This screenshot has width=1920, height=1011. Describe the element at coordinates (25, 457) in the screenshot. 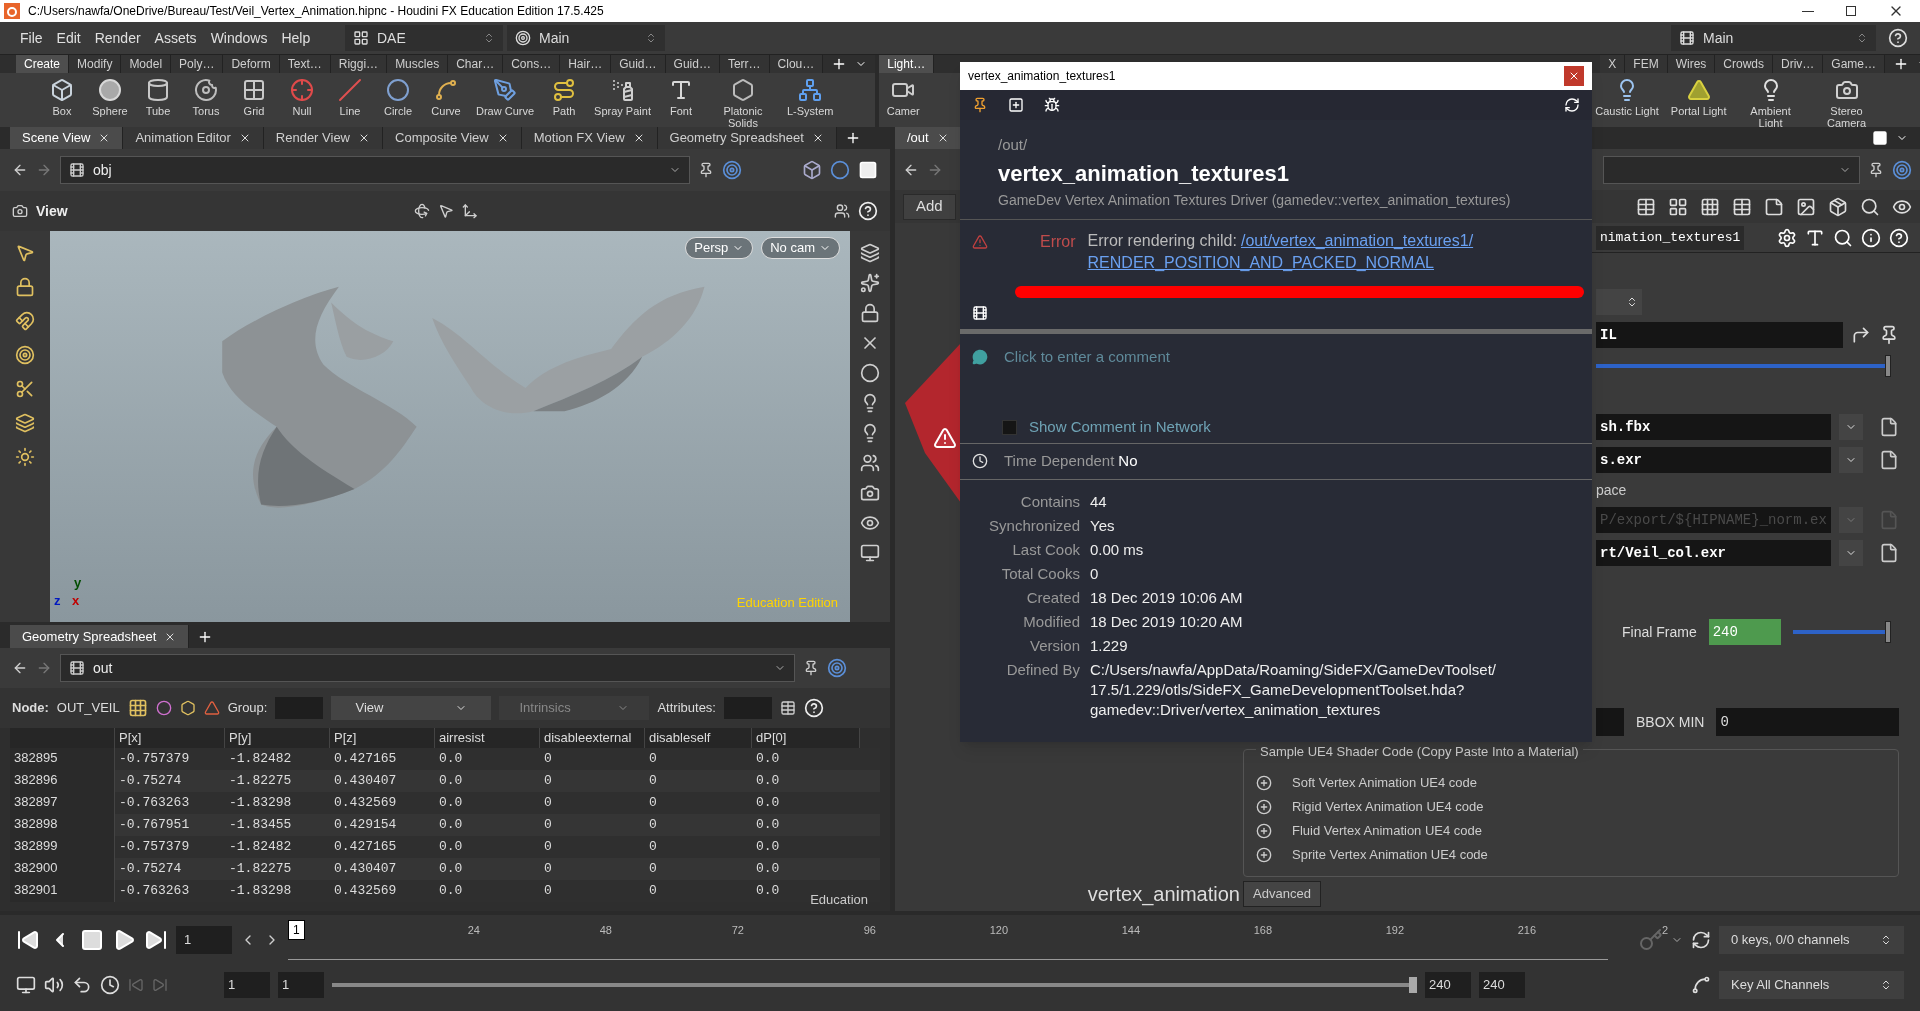

I see `sun-icon` at that location.